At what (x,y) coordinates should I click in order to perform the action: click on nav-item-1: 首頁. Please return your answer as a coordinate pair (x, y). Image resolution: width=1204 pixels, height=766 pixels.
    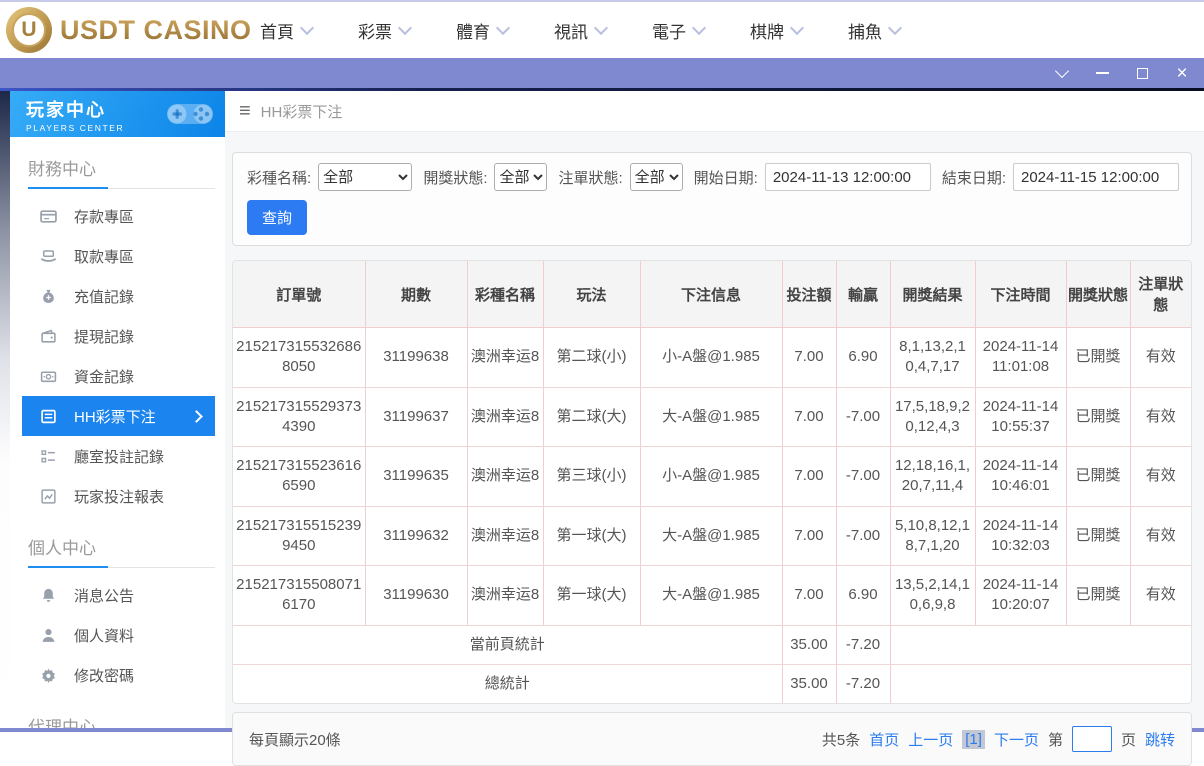
    Looking at the image, I should click on (287, 30).